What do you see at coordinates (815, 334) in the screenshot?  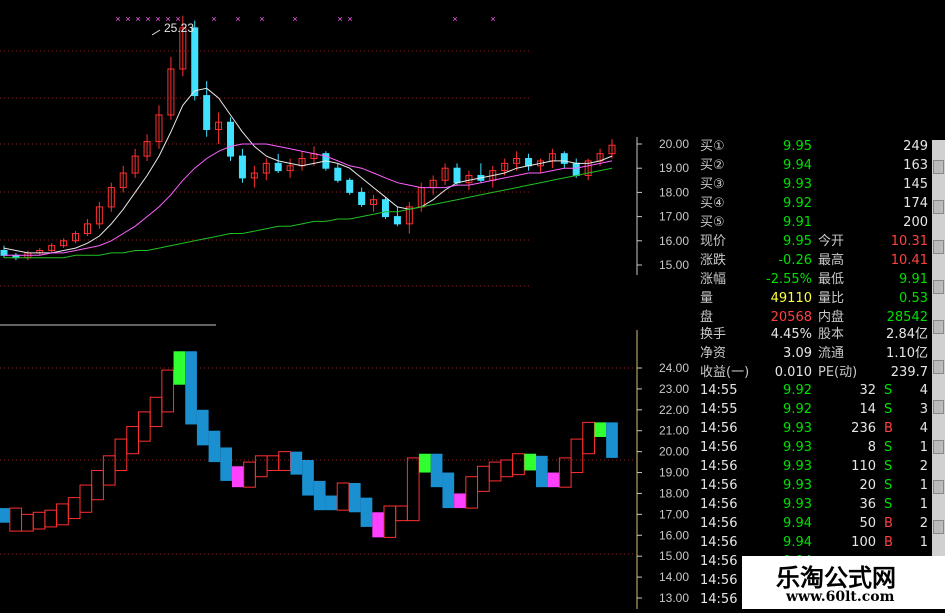 I see `fund-row: 换手 4.45% 股本 2.84亿` at bounding box center [815, 334].